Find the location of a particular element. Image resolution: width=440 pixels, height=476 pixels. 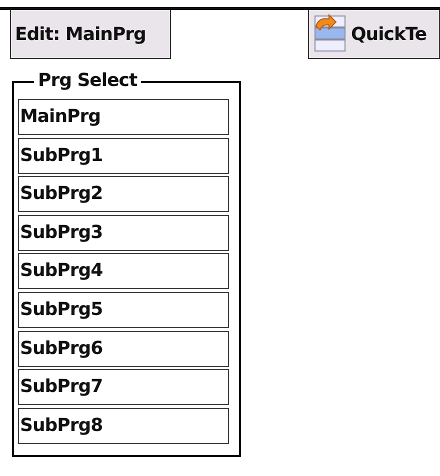

program-item: SubPrg3 is located at coordinates (123, 232).